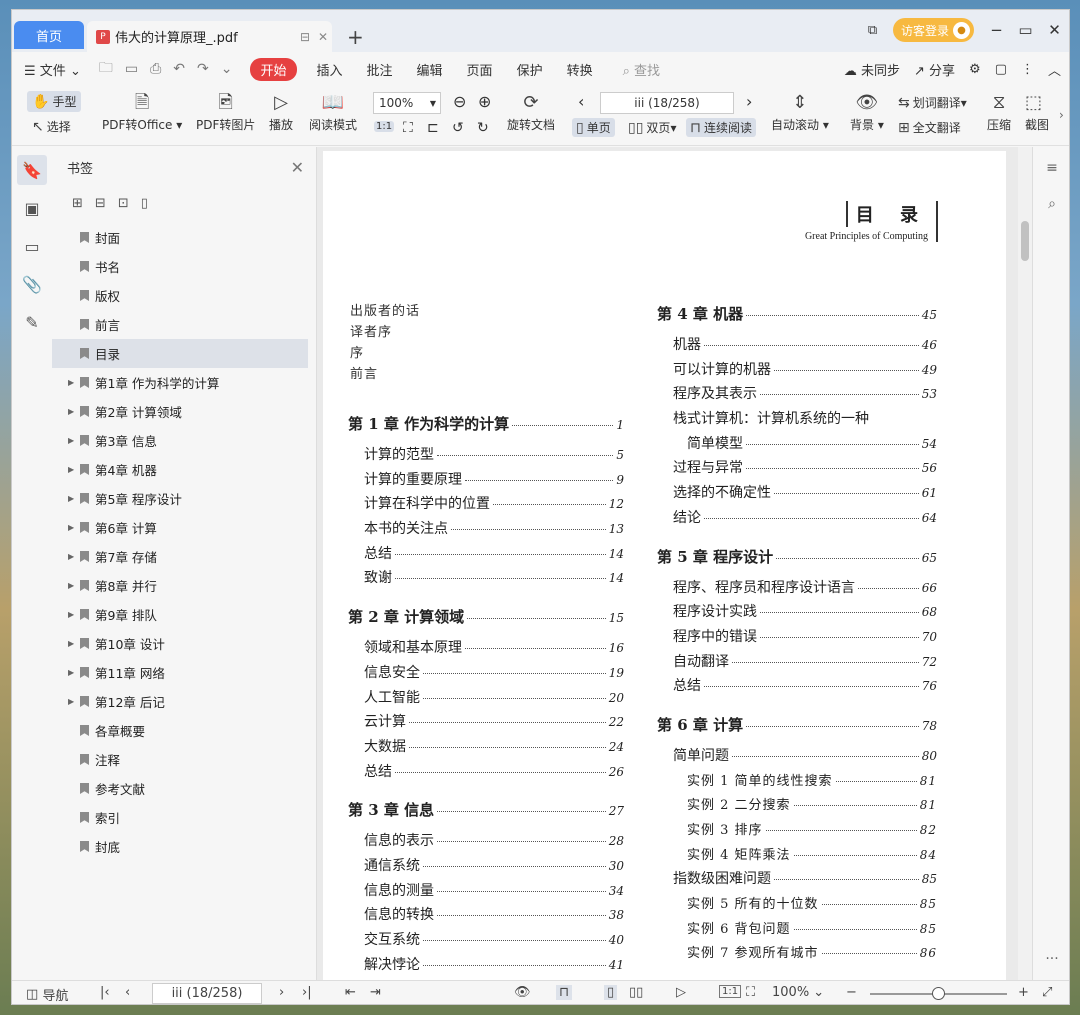 The image size is (1080, 1015). I want to click on hand-tool-button: ✋ 手型, so click(54, 101).